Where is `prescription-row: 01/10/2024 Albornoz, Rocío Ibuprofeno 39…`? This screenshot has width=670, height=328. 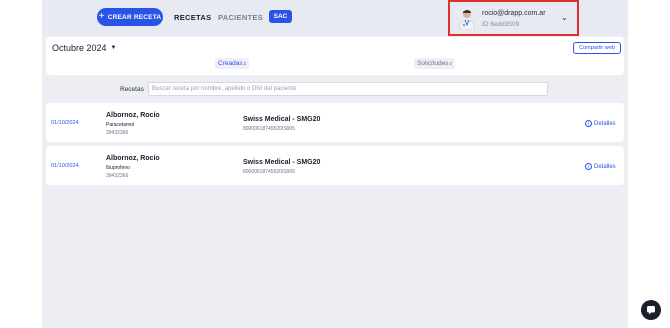 prescription-row: 01/10/2024 Albornoz, Rocío Ibuprofeno 39… is located at coordinates (335, 165).